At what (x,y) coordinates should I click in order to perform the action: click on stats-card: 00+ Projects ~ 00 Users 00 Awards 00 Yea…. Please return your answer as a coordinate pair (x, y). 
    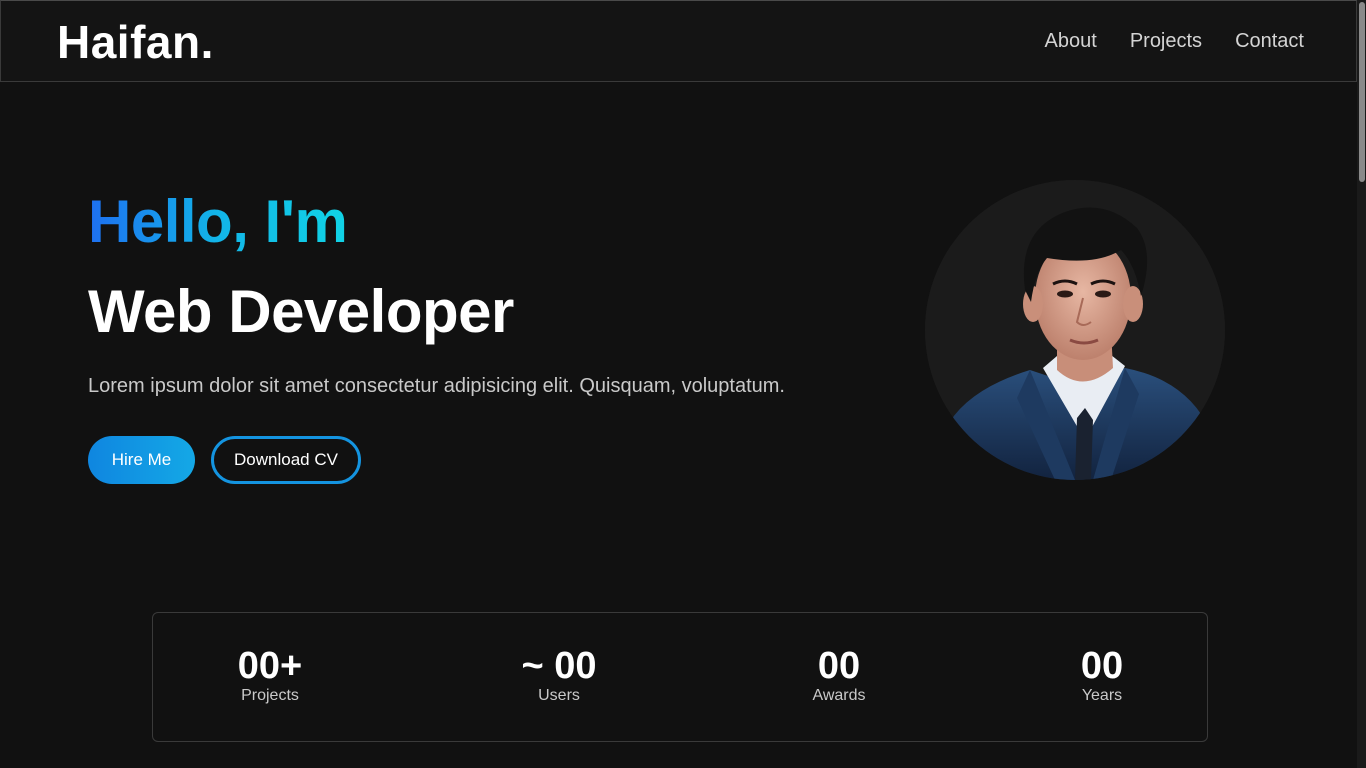
    Looking at the image, I should click on (680, 677).